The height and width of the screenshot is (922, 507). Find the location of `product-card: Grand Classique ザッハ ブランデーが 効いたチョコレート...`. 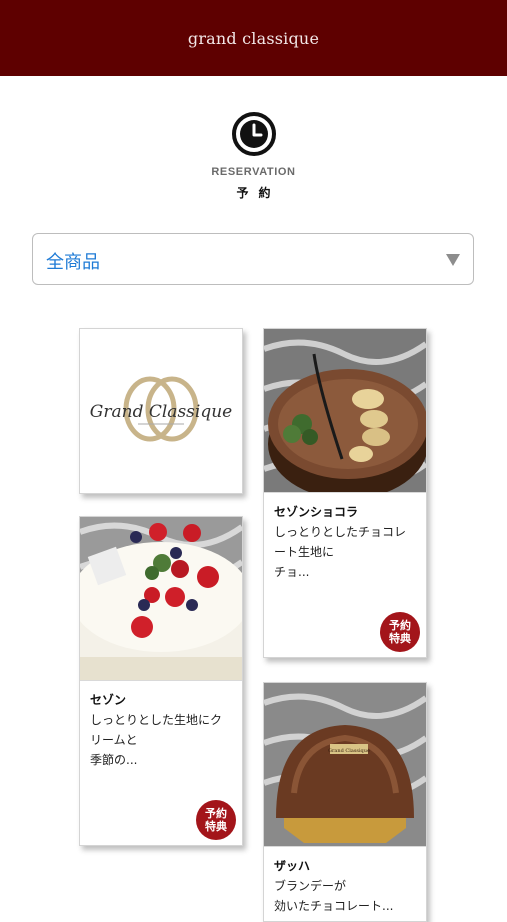

product-card: Grand Classique ザッハ ブランデーが 効いたチョコレート... is located at coordinates (345, 802).